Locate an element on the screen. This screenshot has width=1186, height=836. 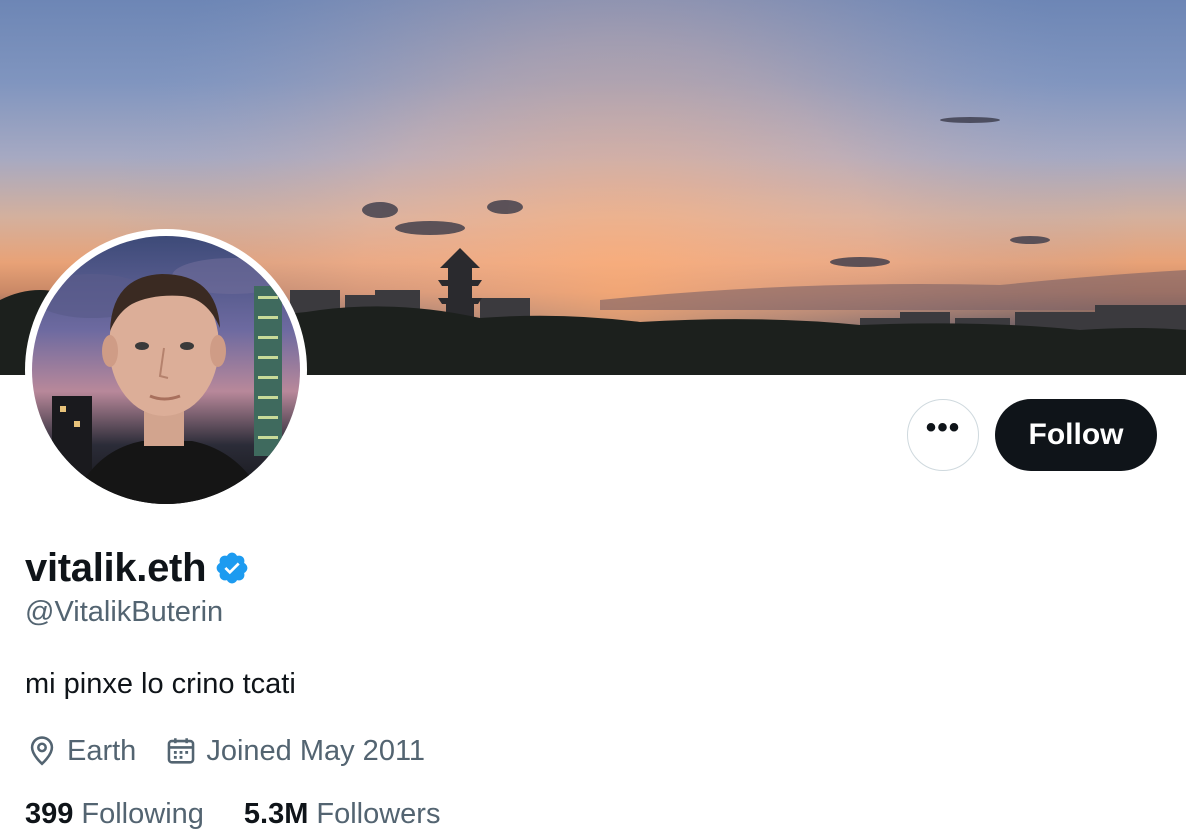
followers-count: 5.3M is located at coordinates (276, 813).